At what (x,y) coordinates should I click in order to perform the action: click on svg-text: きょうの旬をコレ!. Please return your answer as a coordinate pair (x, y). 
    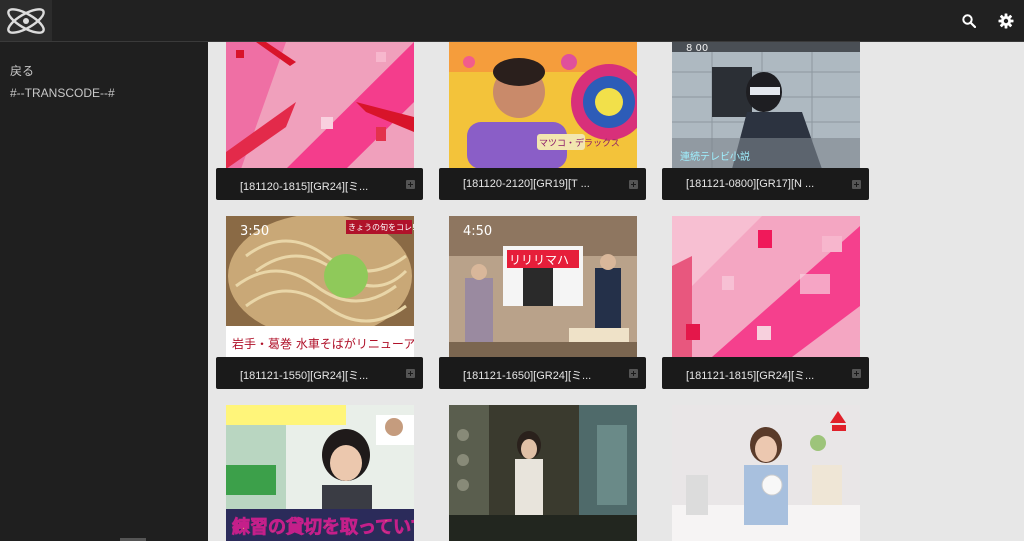
    Looking at the image, I should click on (381, 227).